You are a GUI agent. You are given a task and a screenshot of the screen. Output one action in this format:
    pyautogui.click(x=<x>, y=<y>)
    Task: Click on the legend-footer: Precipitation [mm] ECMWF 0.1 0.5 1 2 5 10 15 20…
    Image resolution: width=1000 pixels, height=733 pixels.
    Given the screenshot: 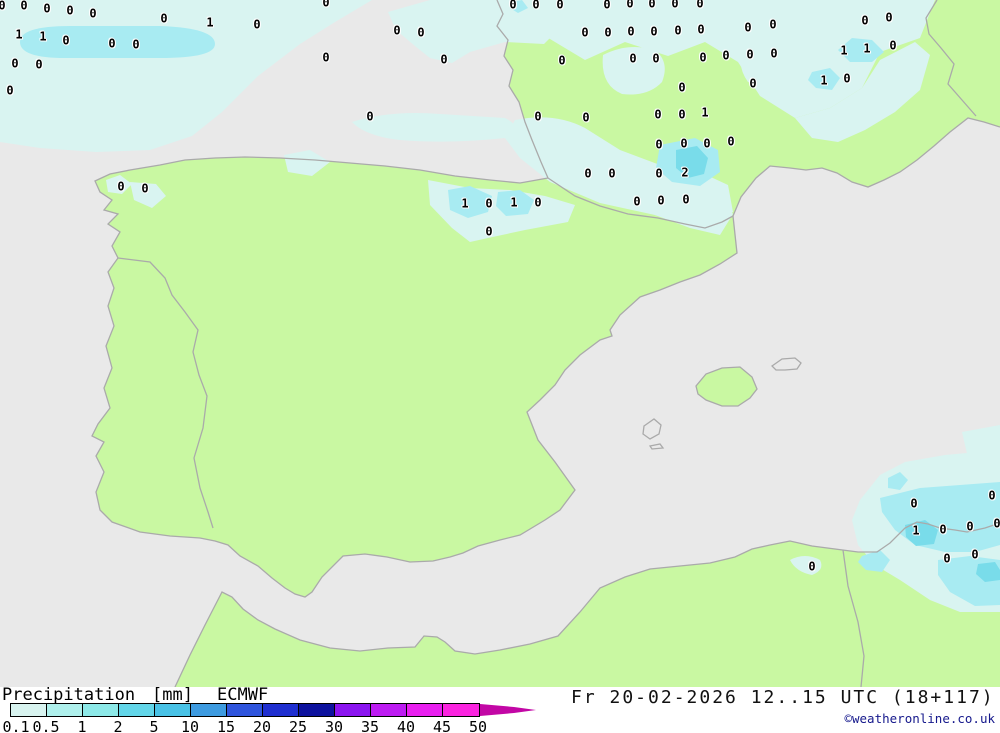 What is the action you would take?
    pyautogui.click(x=500, y=709)
    